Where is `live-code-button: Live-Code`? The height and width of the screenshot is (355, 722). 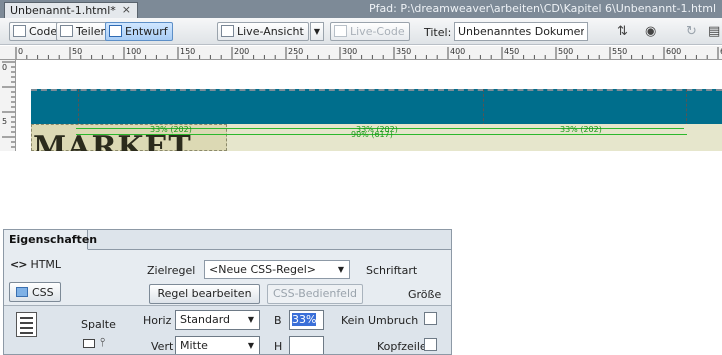
live-code-button: Live-Code is located at coordinates (370, 31).